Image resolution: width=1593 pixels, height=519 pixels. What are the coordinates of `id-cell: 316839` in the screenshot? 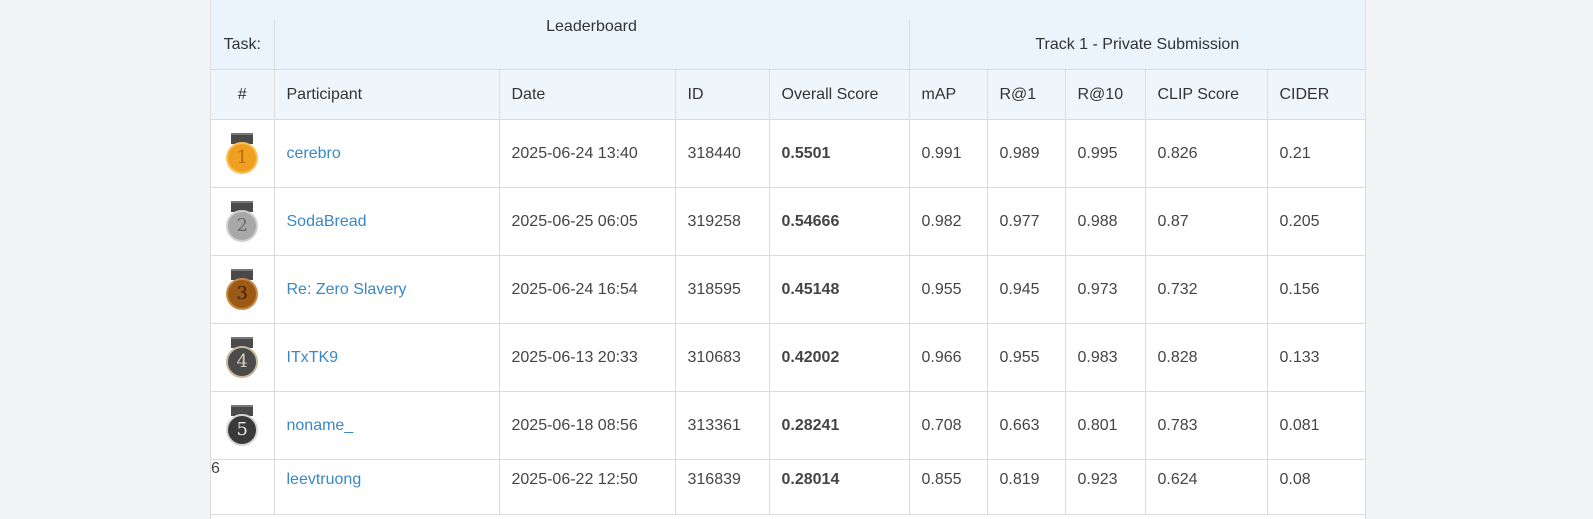 It's located at (722, 487).